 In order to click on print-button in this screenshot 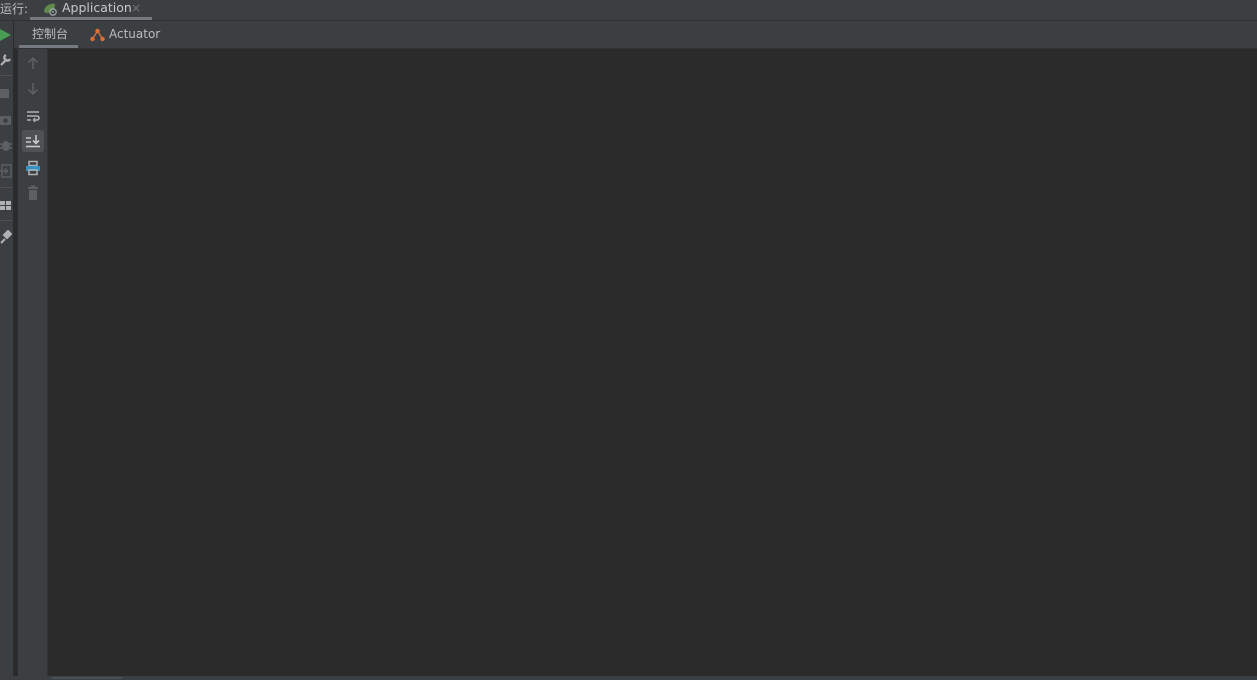, I will do `click(33, 168)`.